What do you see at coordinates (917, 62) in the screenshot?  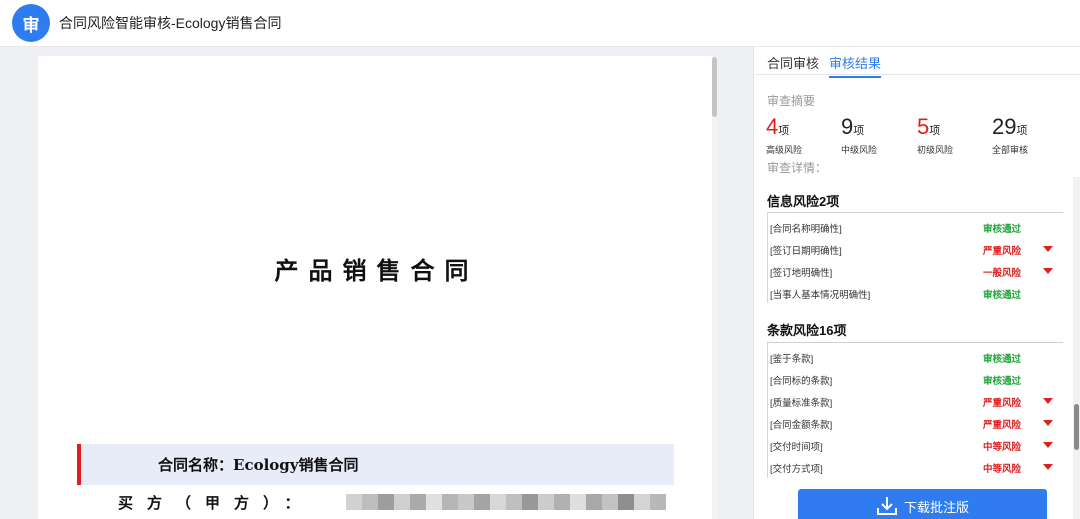 I see `panel-tabs: 合同审核 审核结果` at bounding box center [917, 62].